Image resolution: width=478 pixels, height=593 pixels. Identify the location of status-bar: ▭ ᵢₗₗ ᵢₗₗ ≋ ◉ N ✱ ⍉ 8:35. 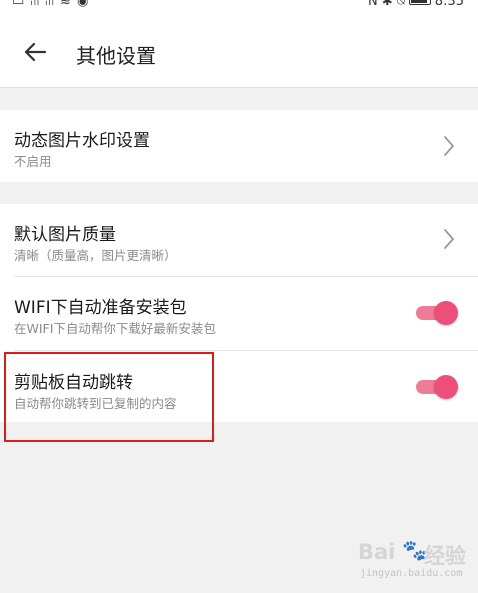
(239, 6).